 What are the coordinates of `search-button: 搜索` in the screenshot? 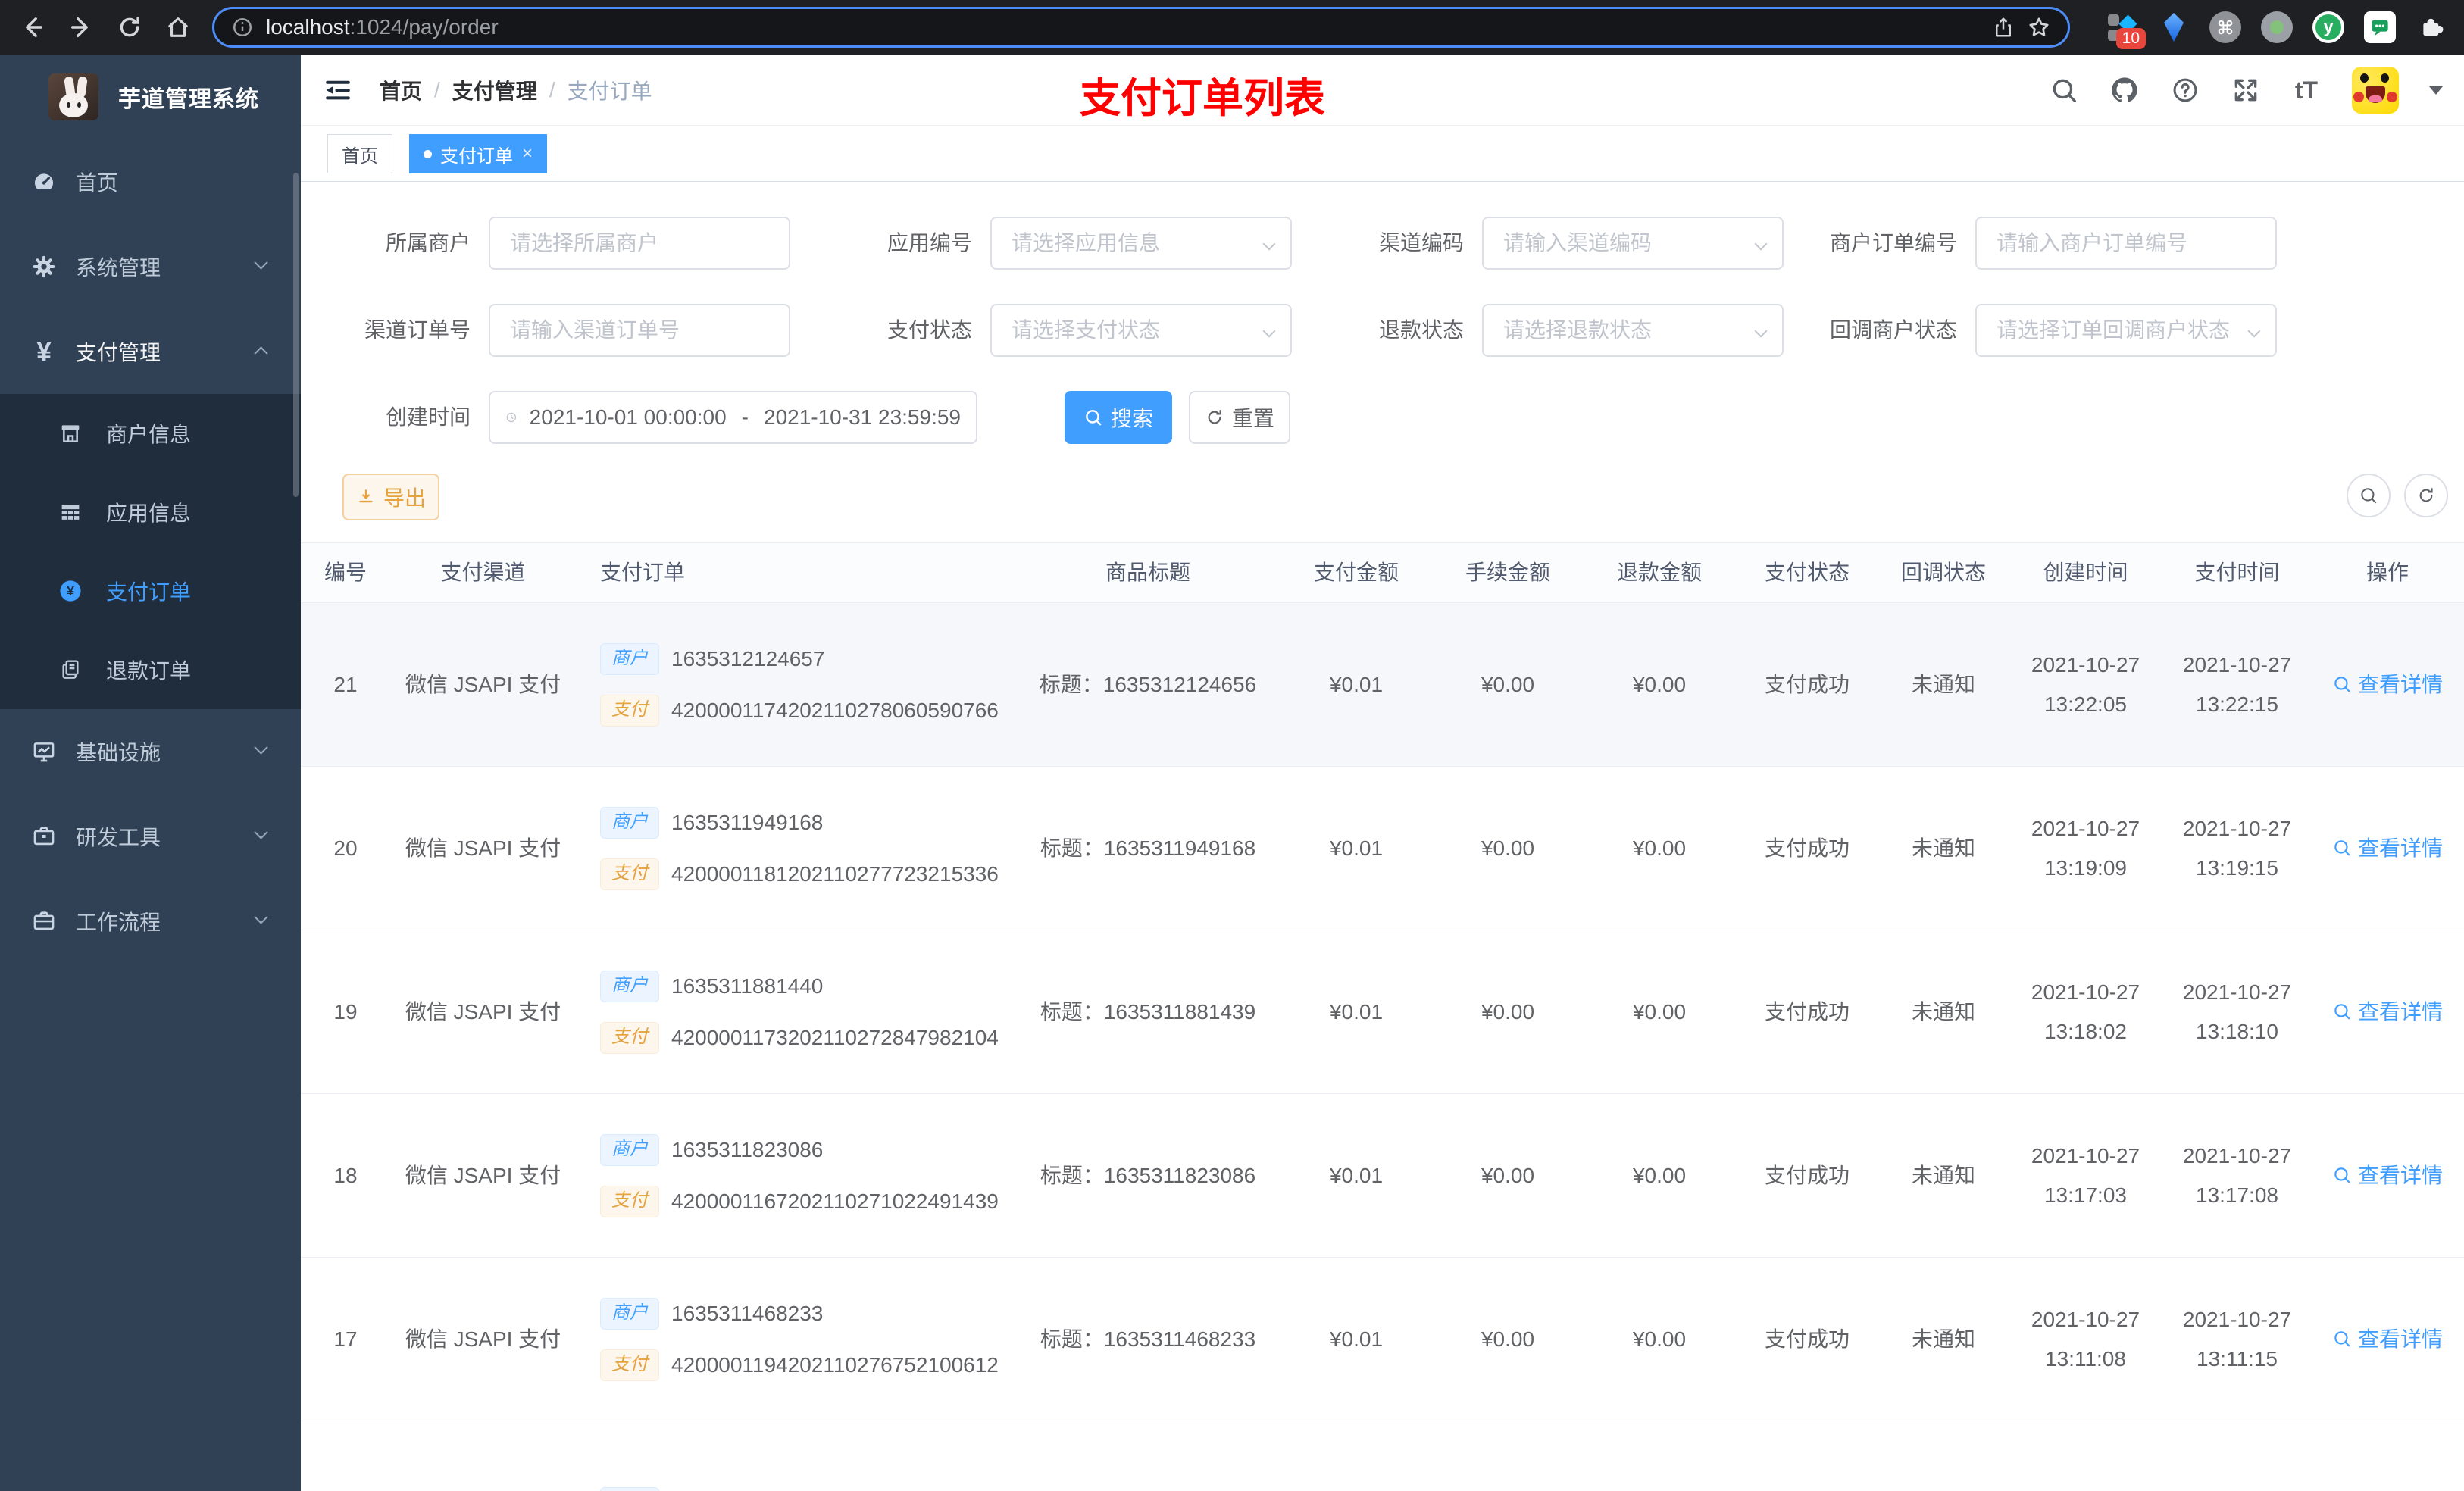 It's located at (1118, 417).